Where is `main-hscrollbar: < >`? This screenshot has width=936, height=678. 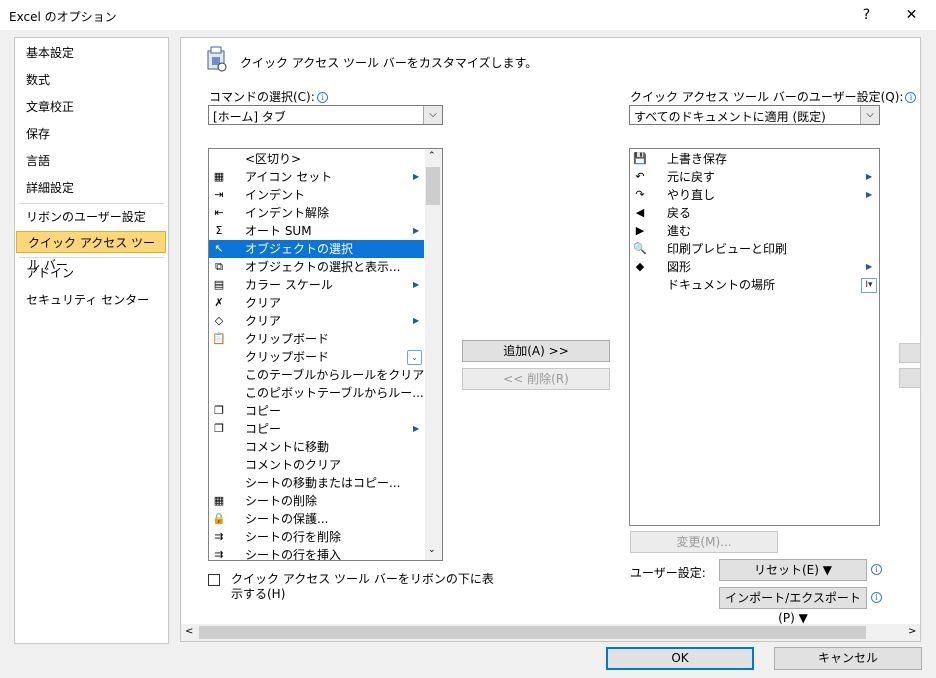
main-hscrollbar: < > is located at coordinates (550, 632).